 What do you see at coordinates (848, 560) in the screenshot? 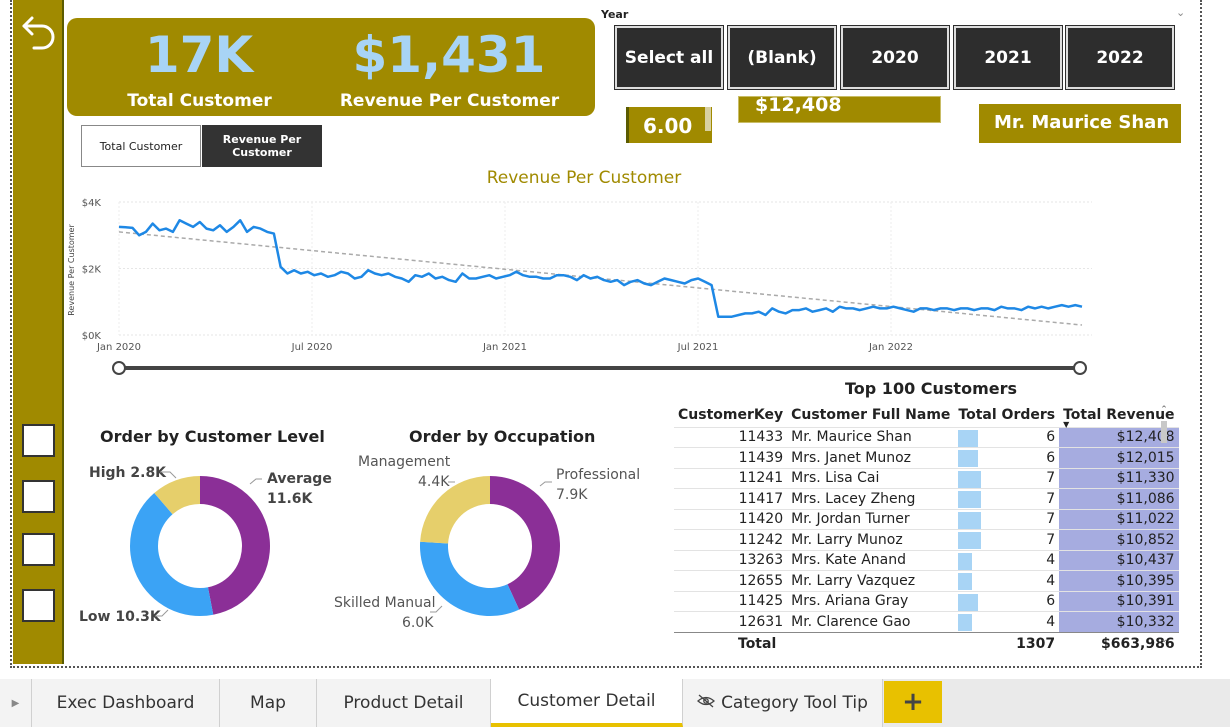
I see `cell-customer-name: Mrs. Kate Anand` at bounding box center [848, 560].